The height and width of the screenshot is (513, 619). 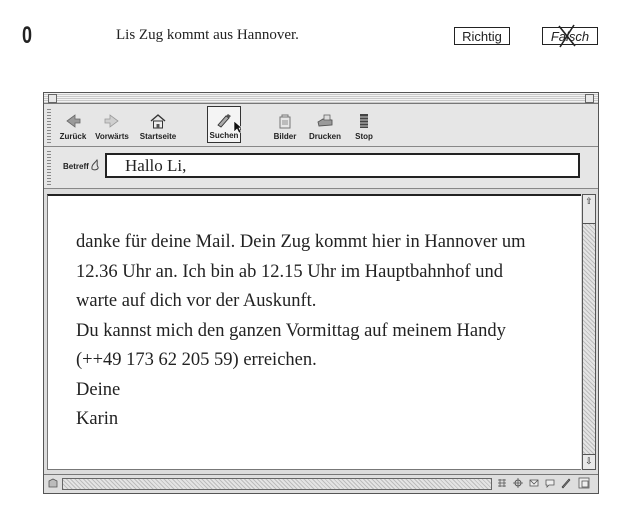 What do you see at coordinates (52, 98) in the screenshot?
I see `close-box-icon` at bounding box center [52, 98].